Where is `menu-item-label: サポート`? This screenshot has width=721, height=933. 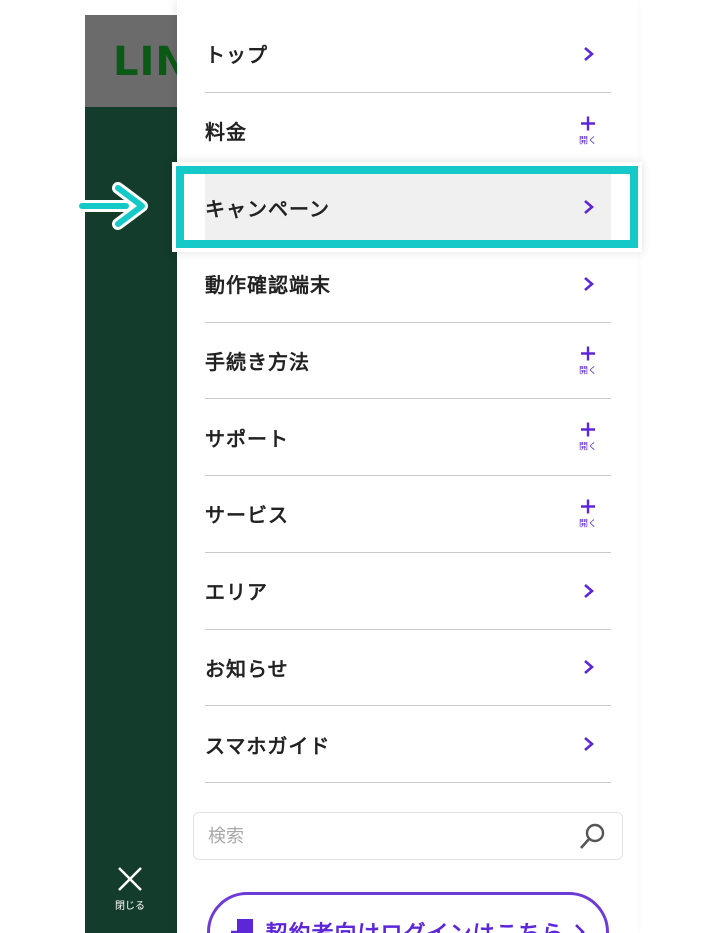
menu-item-label: サポート is located at coordinates (247, 438).